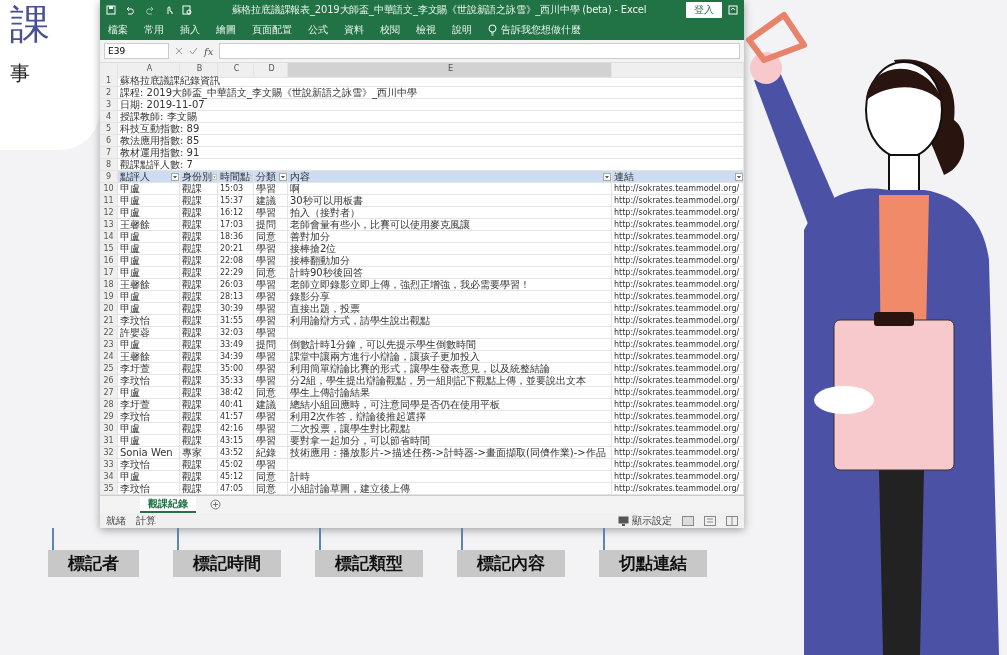 This screenshot has height=655, width=1007. I want to click on sheet-tab: 觀課紀錄, so click(168, 504).